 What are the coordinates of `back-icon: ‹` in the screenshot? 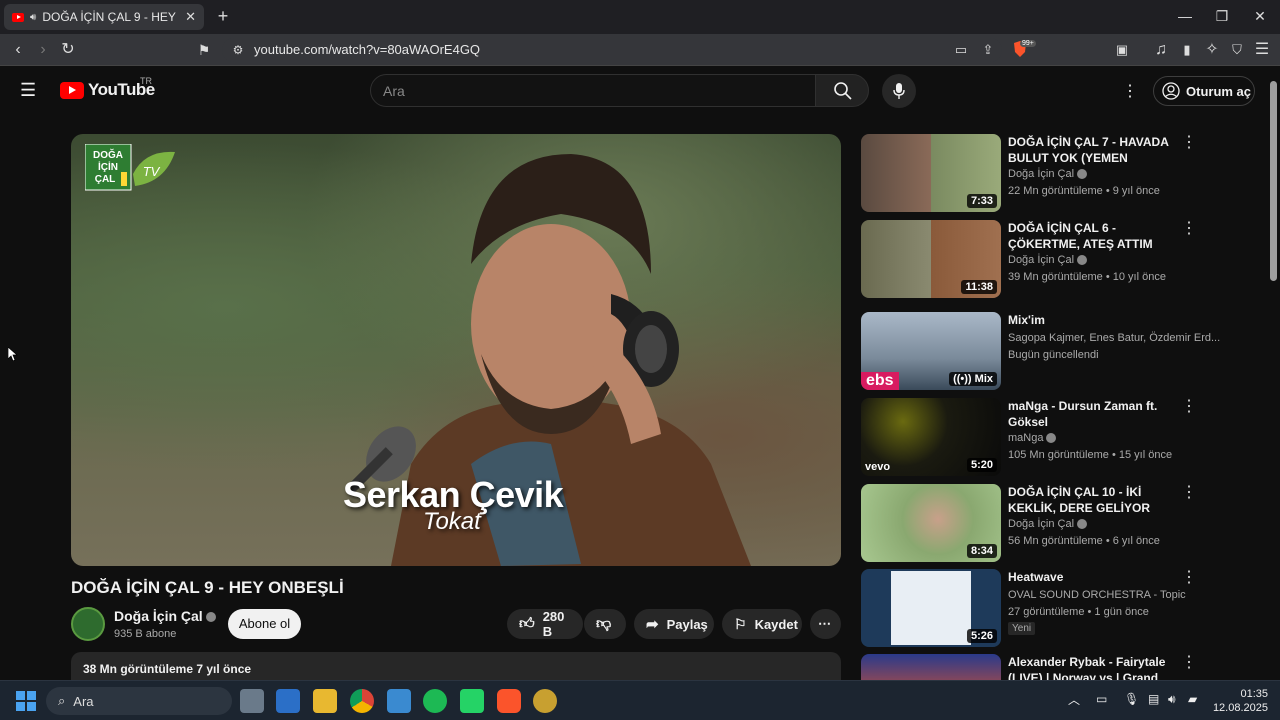 It's located at (18, 50).